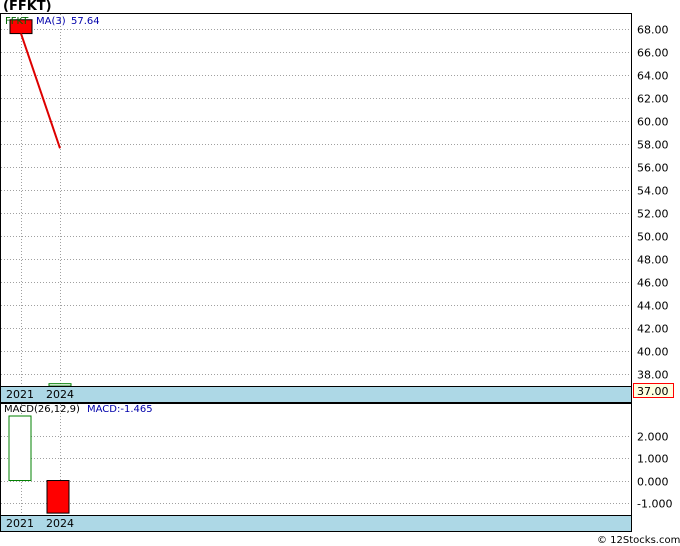 This screenshot has height=546, width=680. Describe the element at coordinates (653, 237) in the screenshot. I see `price-y-tick-label: 50.00` at that location.